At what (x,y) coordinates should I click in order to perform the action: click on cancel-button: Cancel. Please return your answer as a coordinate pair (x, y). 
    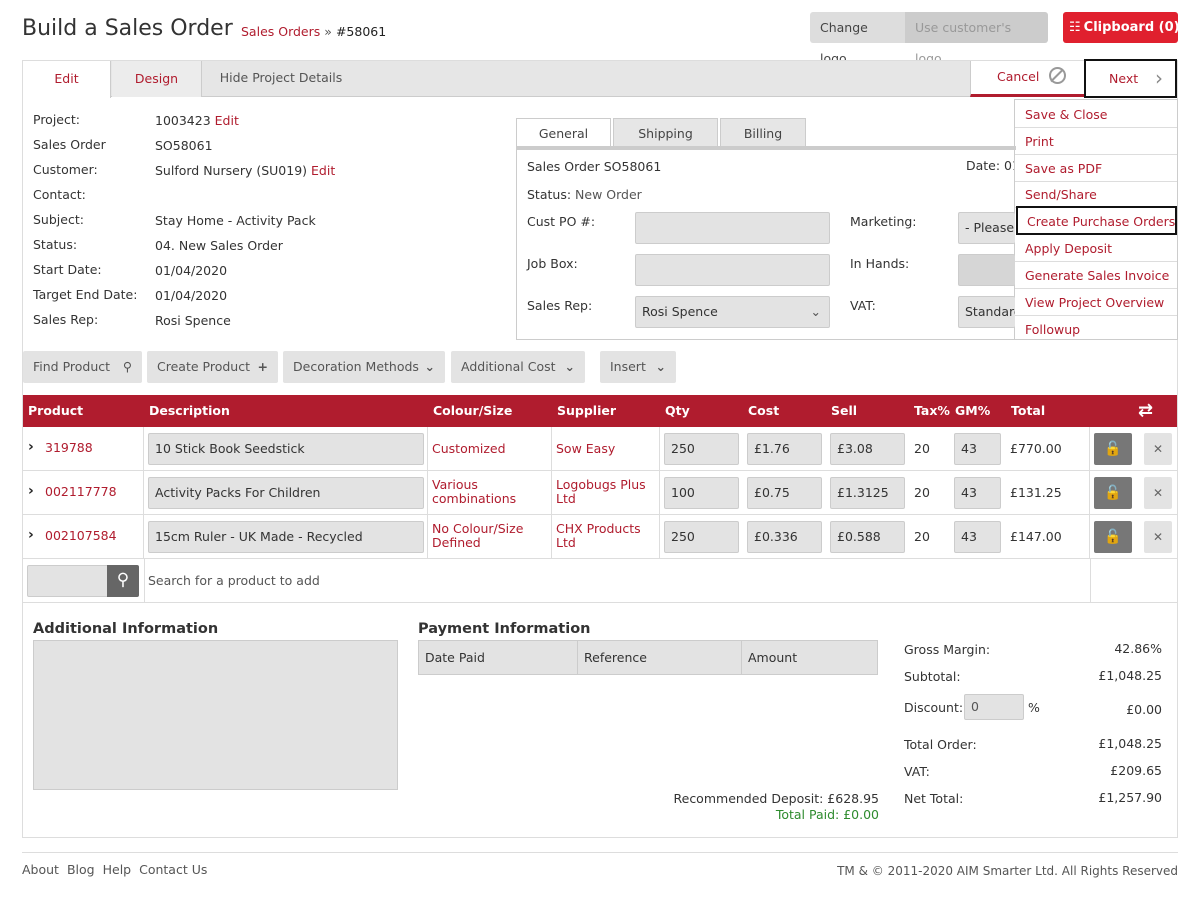
    Looking at the image, I should click on (1027, 79).